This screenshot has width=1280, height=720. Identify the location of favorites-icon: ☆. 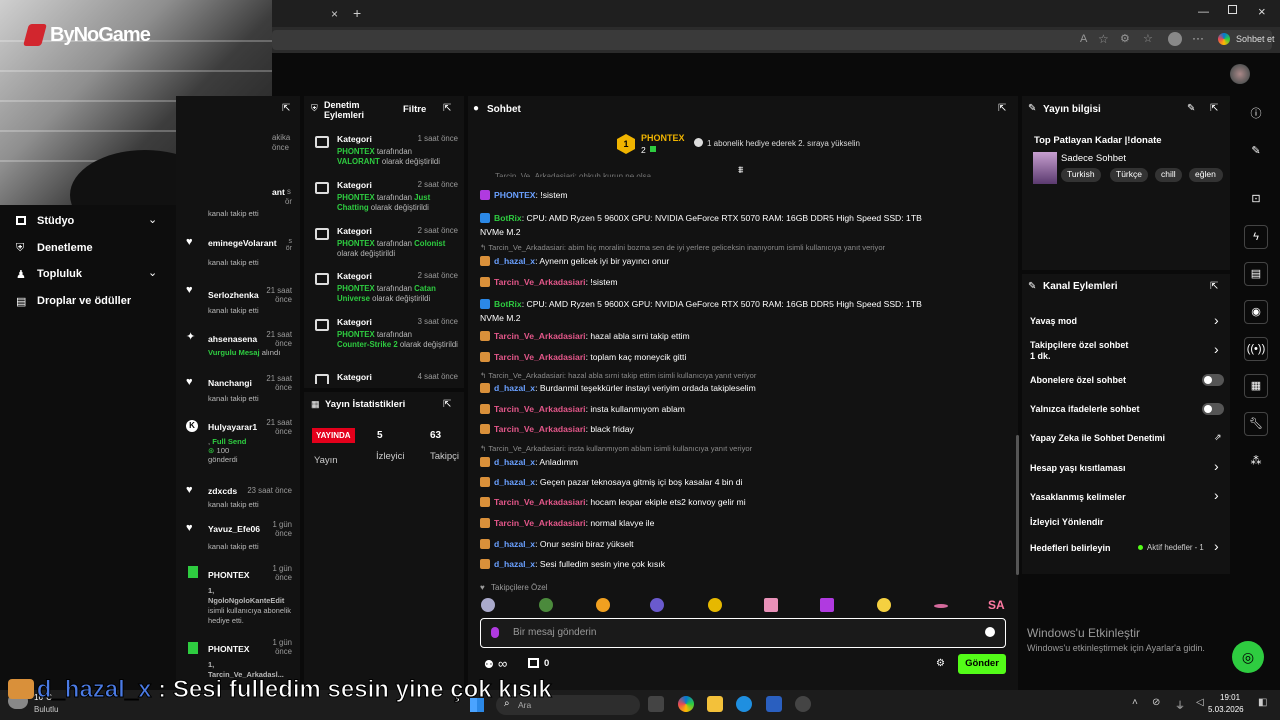
(1148, 38).